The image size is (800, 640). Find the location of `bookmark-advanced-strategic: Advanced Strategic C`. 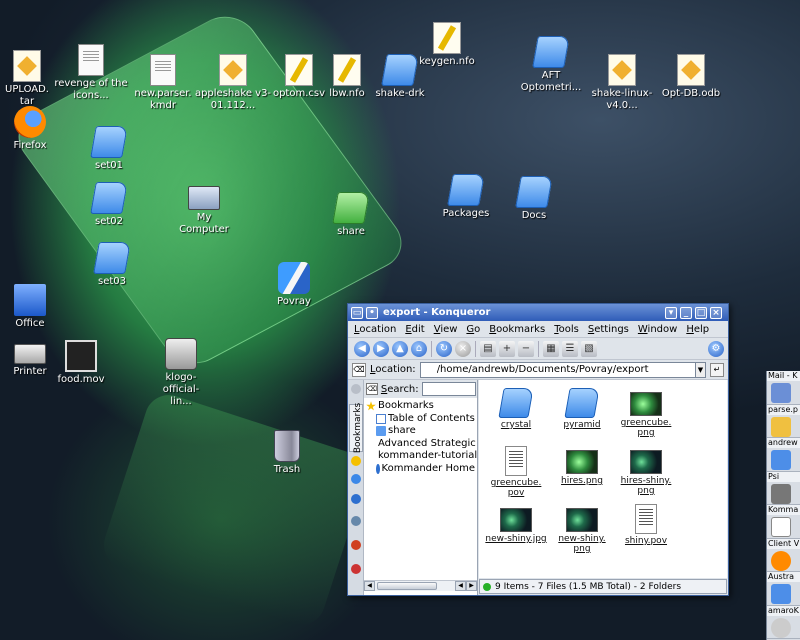

bookmark-advanced-strategic: Advanced Strategic C is located at coordinates (421, 444).